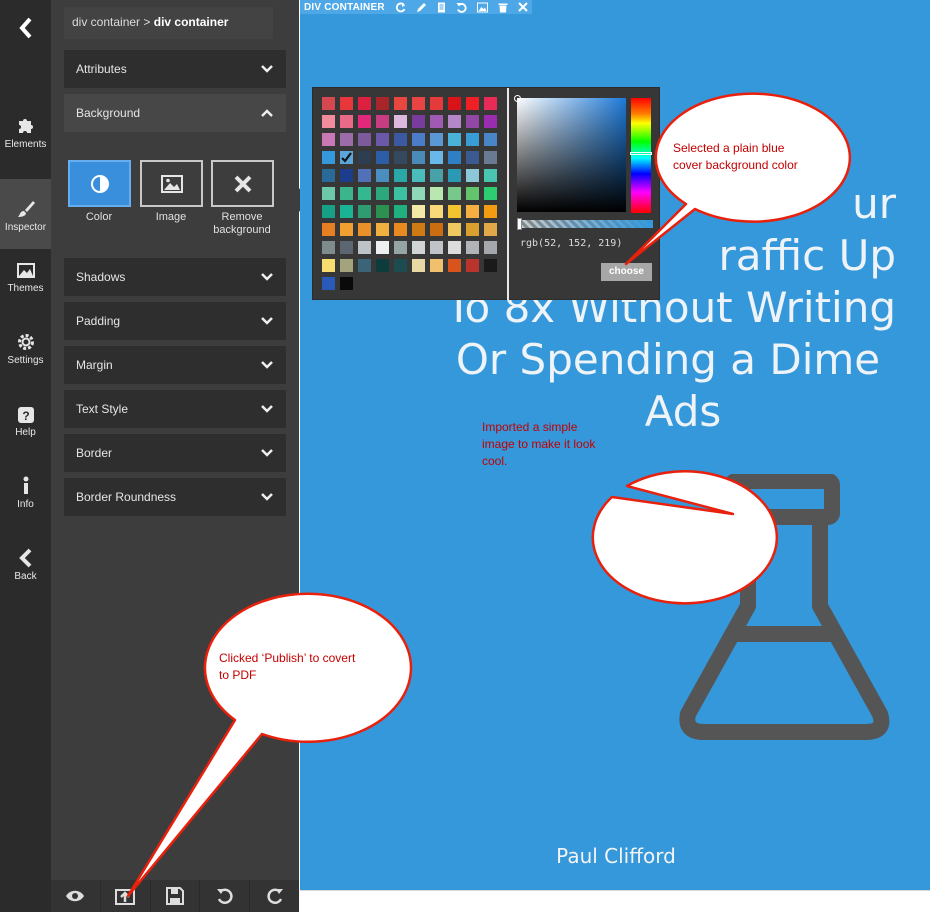 The image size is (930, 912). What do you see at coordinates (175, 453) in the screenshot?
I see `section-border: Border` at bounding box center [175, 453].